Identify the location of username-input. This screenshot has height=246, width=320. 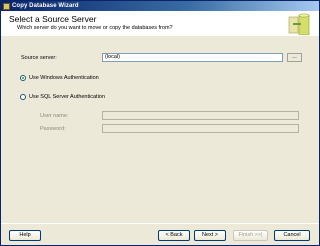
(200, 115).